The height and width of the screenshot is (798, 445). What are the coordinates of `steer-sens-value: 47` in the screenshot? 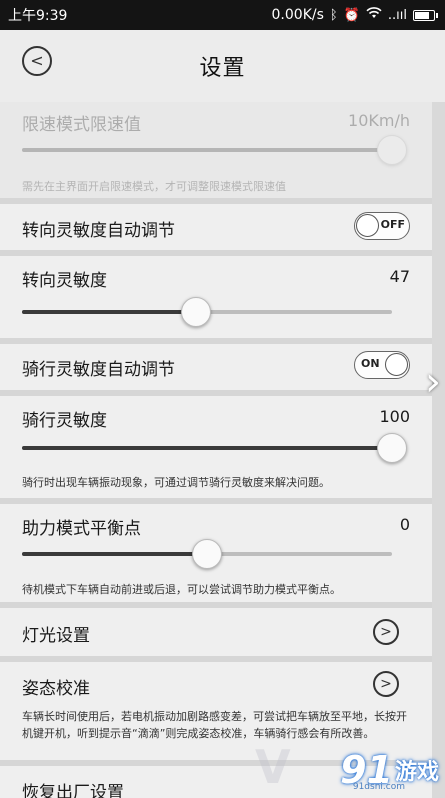 It's located at (399, 276).